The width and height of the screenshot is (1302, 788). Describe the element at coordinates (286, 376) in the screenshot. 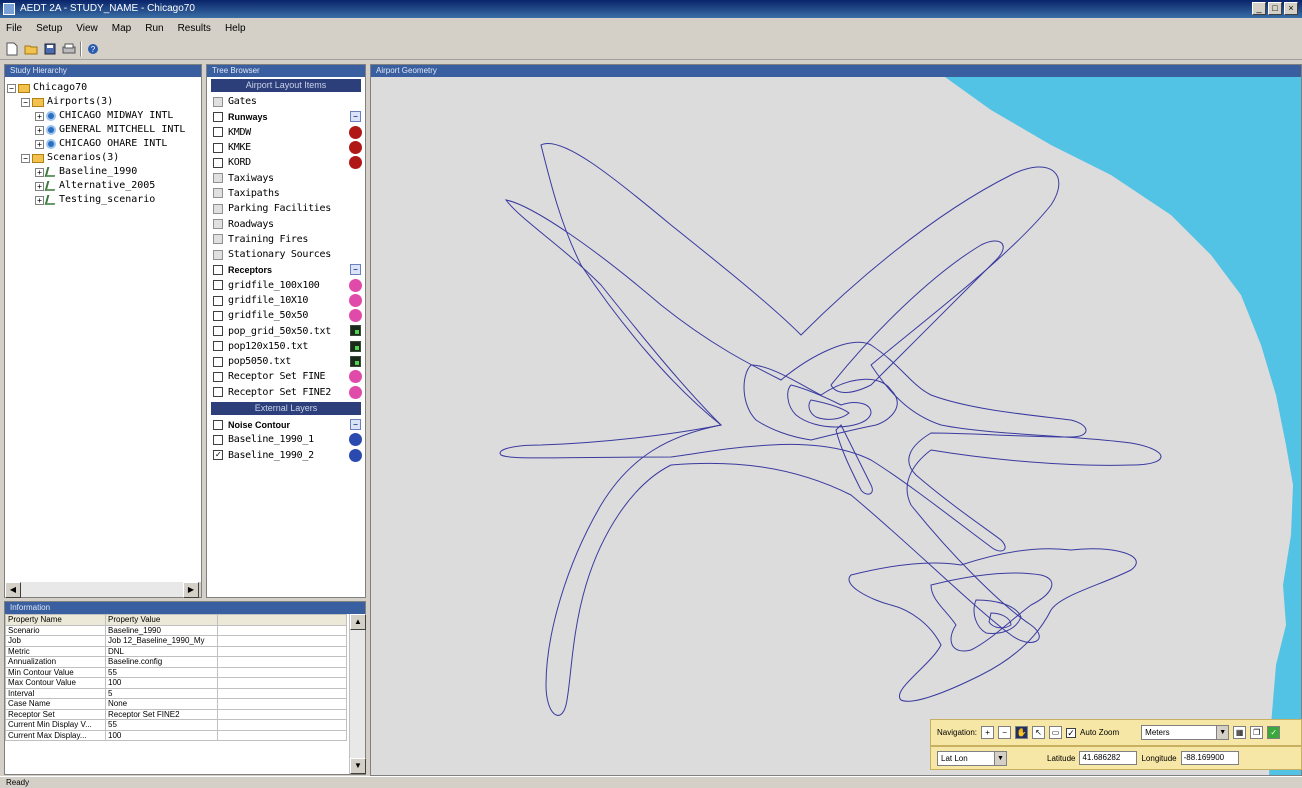

I see `layer-item: Receptor Set FINE` at that location.